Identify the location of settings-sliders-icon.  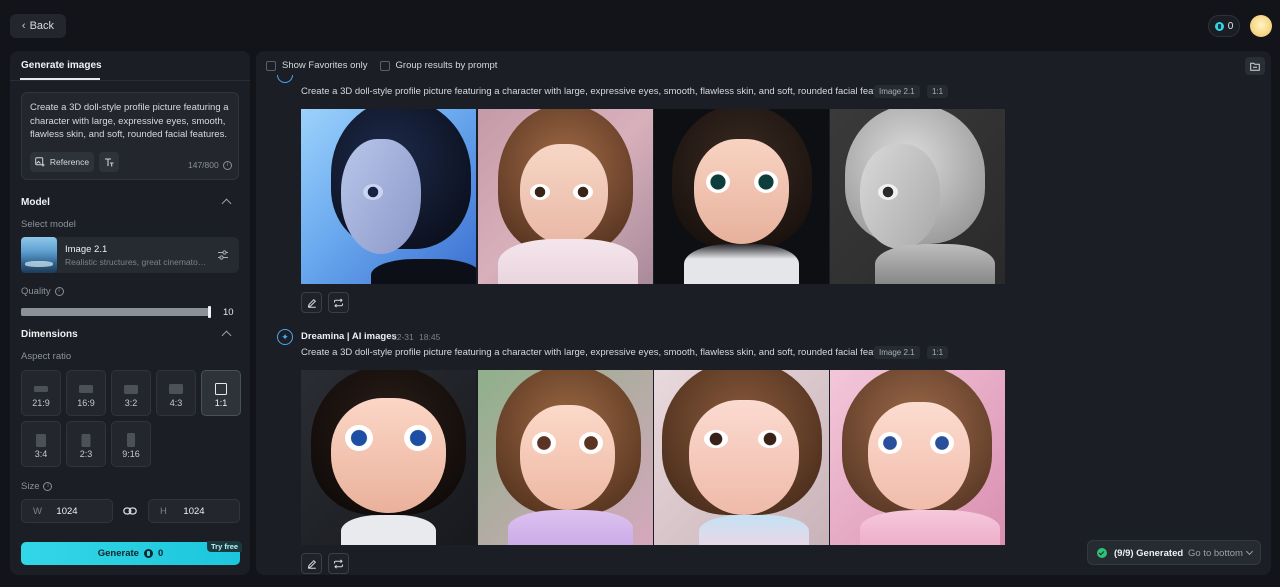
(223, 255).